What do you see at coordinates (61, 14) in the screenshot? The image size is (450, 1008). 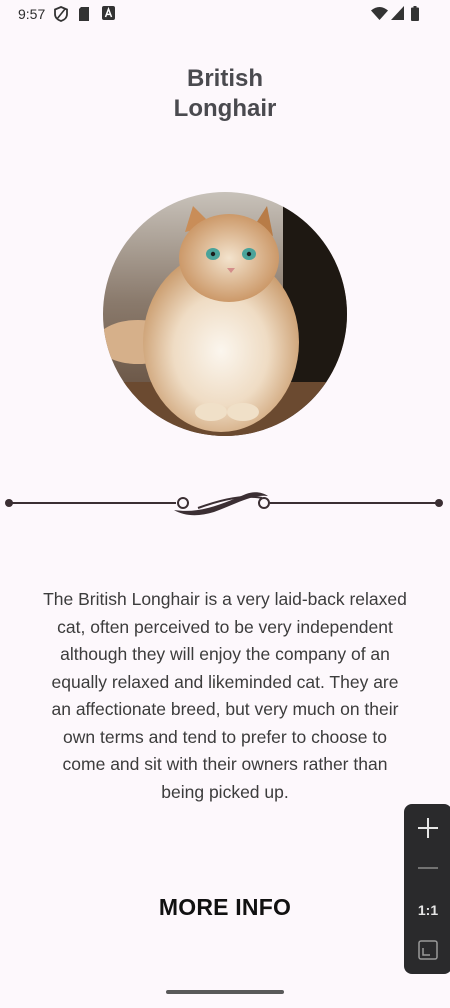 I see `shield-icon` at bounding box center [61, 14].